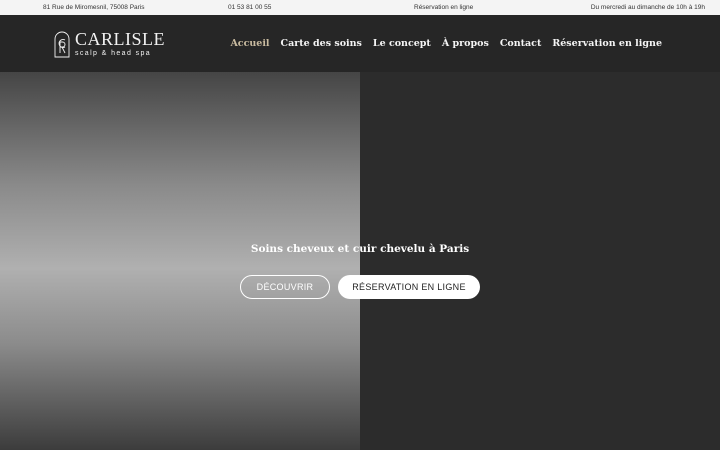  Describe the element at coordinates (285, 287) in the screenshot. I see `discover-button: DÉCOUVRIR` at that location.